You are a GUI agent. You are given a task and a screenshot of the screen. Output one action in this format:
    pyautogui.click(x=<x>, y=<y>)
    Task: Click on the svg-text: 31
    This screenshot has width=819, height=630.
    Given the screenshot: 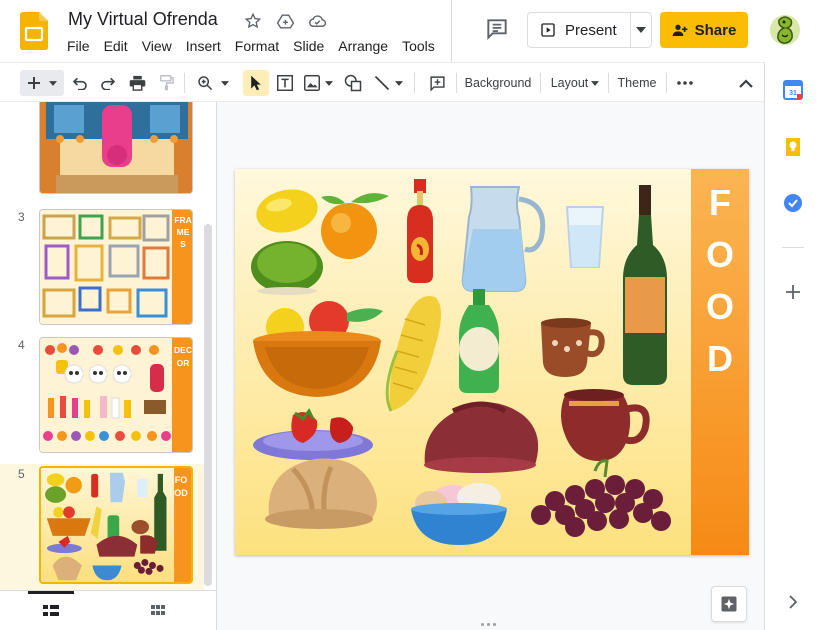 What is the action you would take?
    pyautogui.click(x=793, y=93)
    